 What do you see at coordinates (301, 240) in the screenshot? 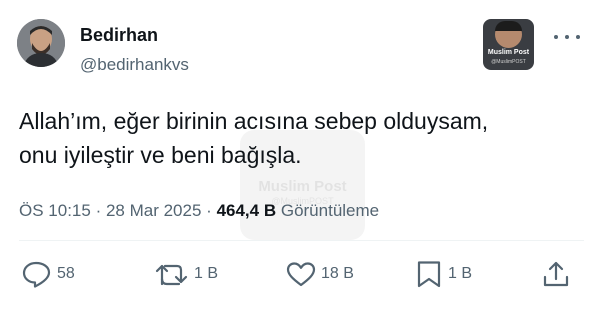
I see `divider` at bounding box center [301, 240].